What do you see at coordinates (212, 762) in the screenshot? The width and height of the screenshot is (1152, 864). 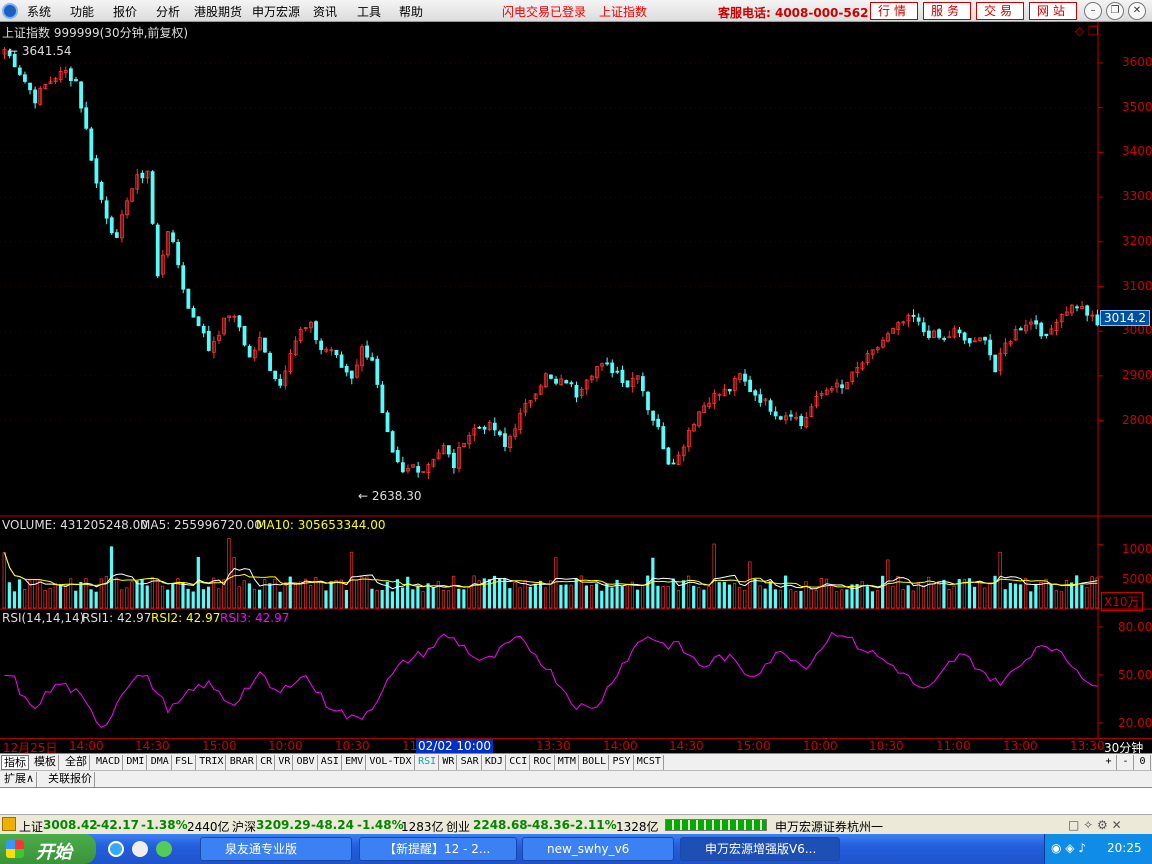 I see `indicator-tab-trix: TRIX` at bounding box center [212, 762].